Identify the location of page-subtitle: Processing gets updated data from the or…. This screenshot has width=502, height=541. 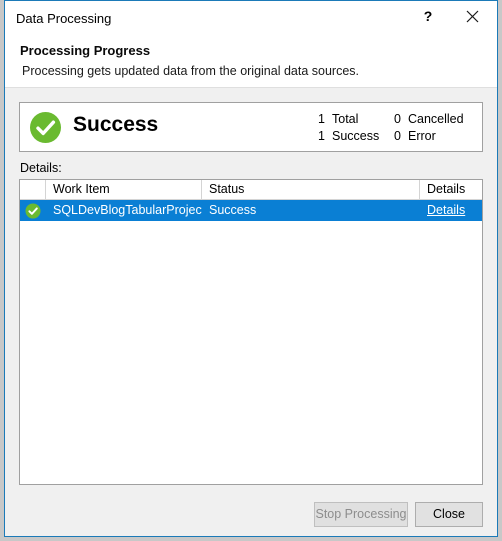
(191, 71).